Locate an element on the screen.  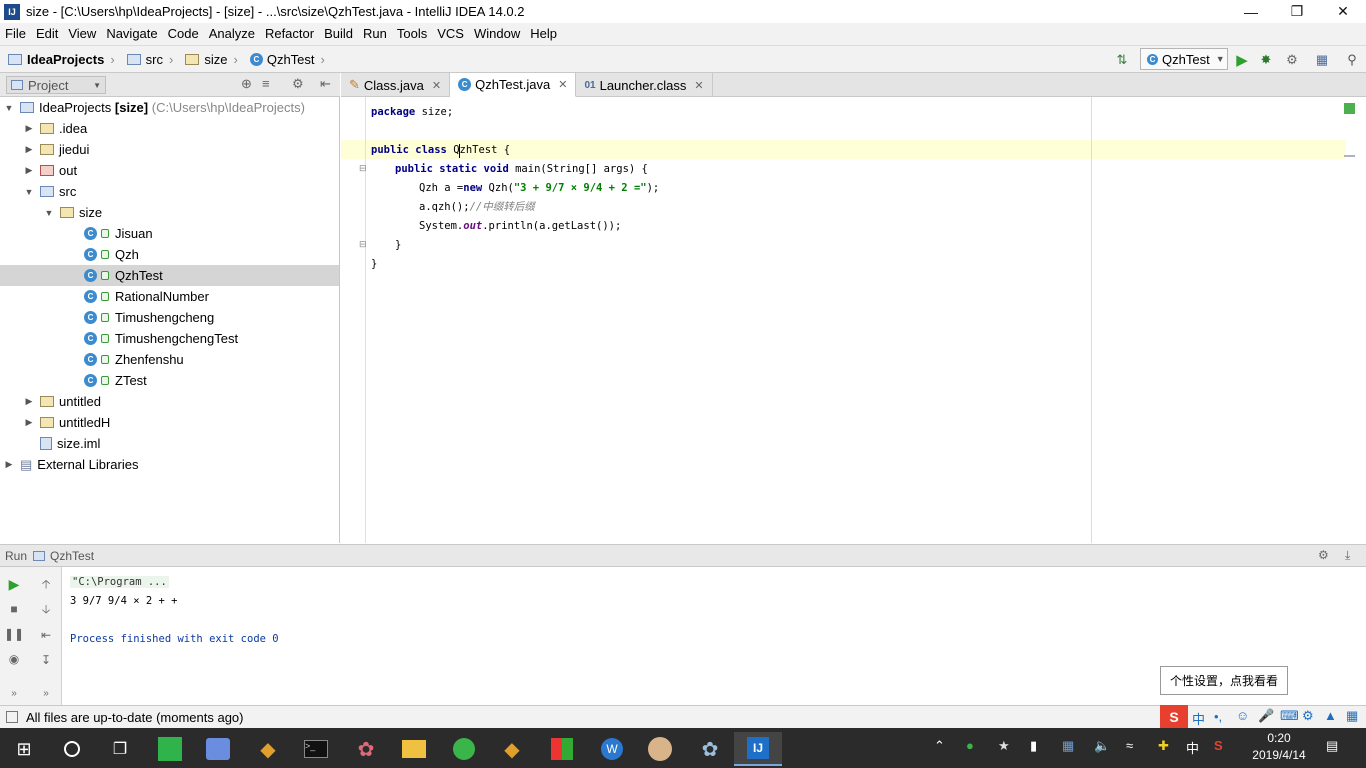
fold-icon: ⊟ is located at coordinates (363, 244).